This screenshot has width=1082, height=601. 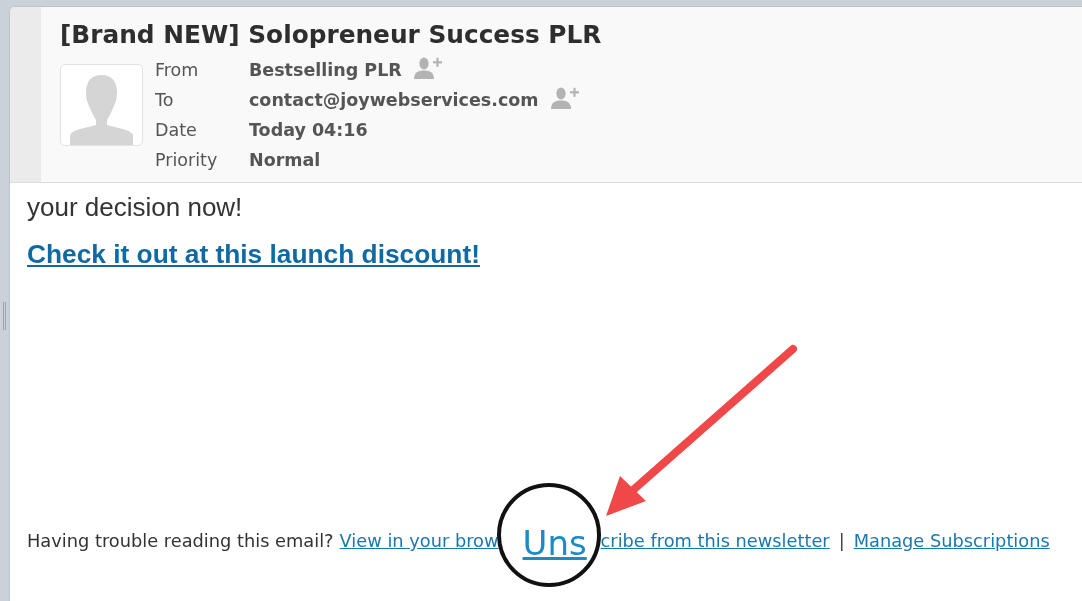 What do you see at coordinates (394, 100) in the screenshot?
I see `field-value: contact@joywebservices.com` at bounding box center [394, 100].